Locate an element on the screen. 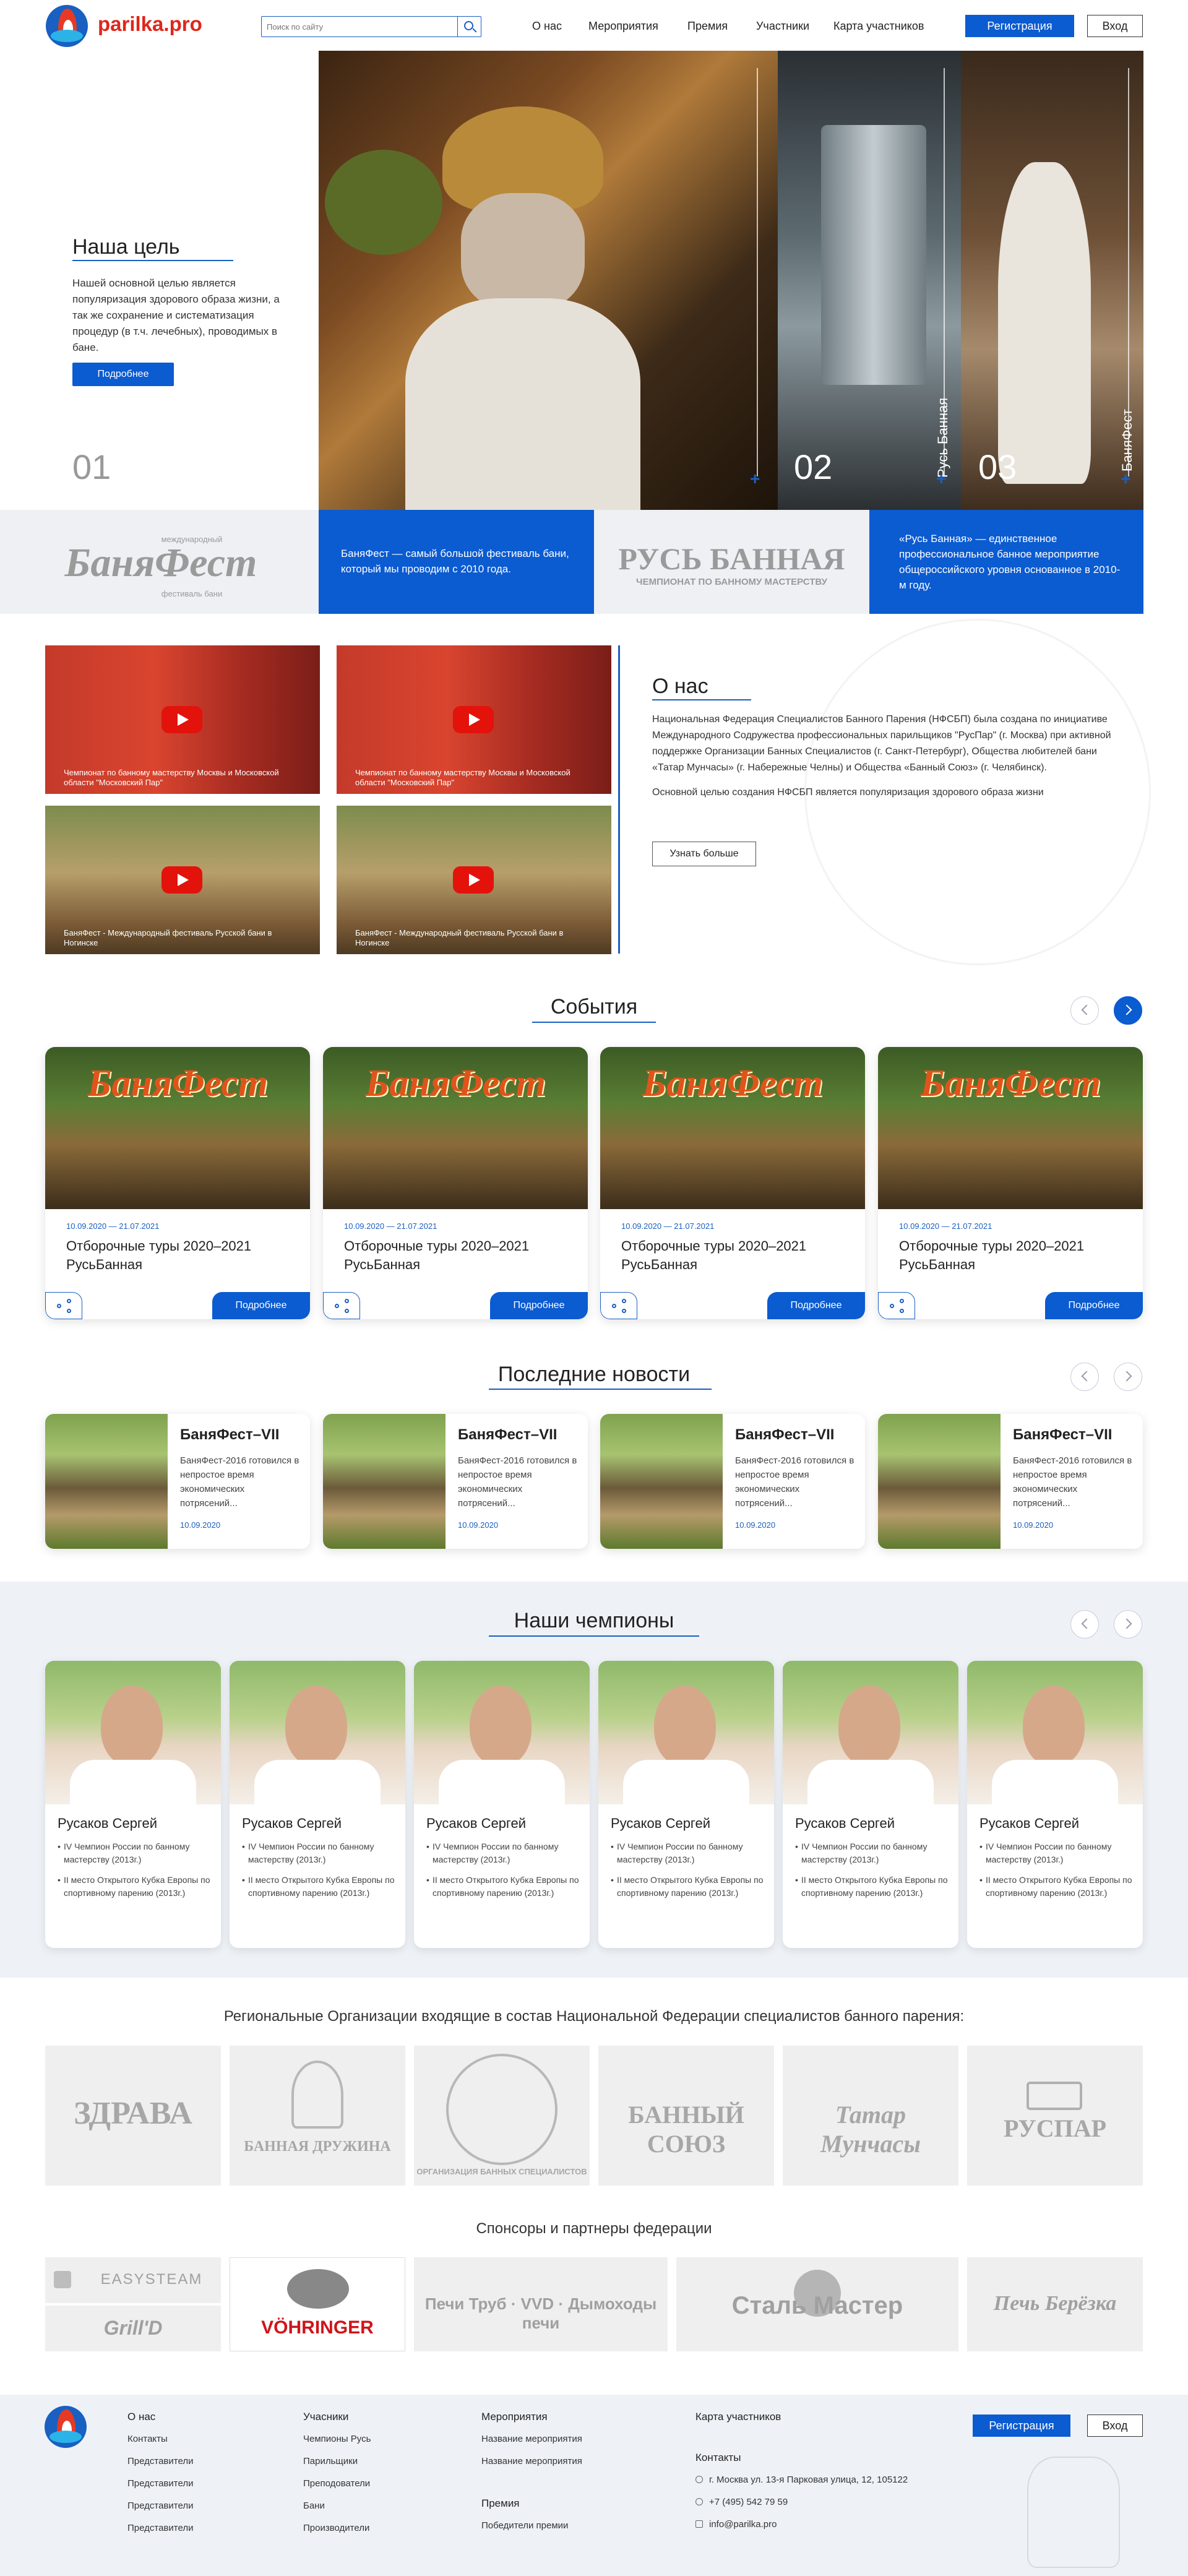  hero-slide-1: + is located at coordinates (548, 280).